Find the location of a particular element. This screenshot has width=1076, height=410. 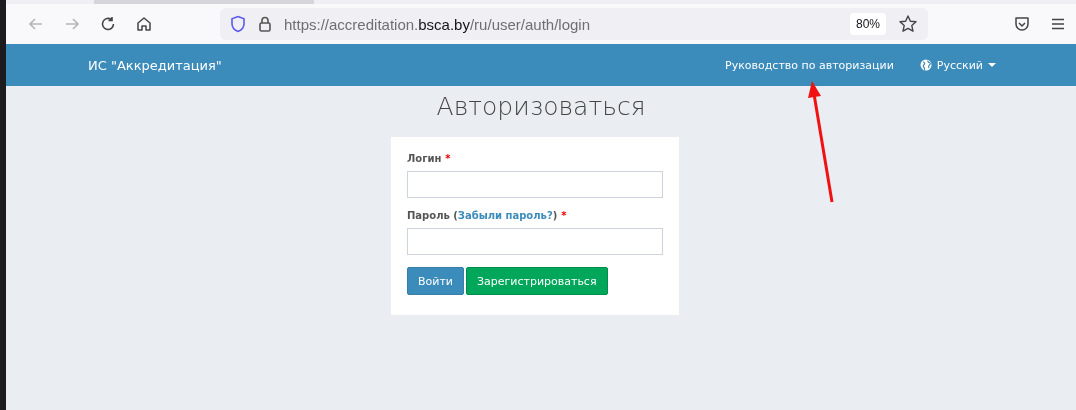

reload-icon is located at coordinates (108, 24).